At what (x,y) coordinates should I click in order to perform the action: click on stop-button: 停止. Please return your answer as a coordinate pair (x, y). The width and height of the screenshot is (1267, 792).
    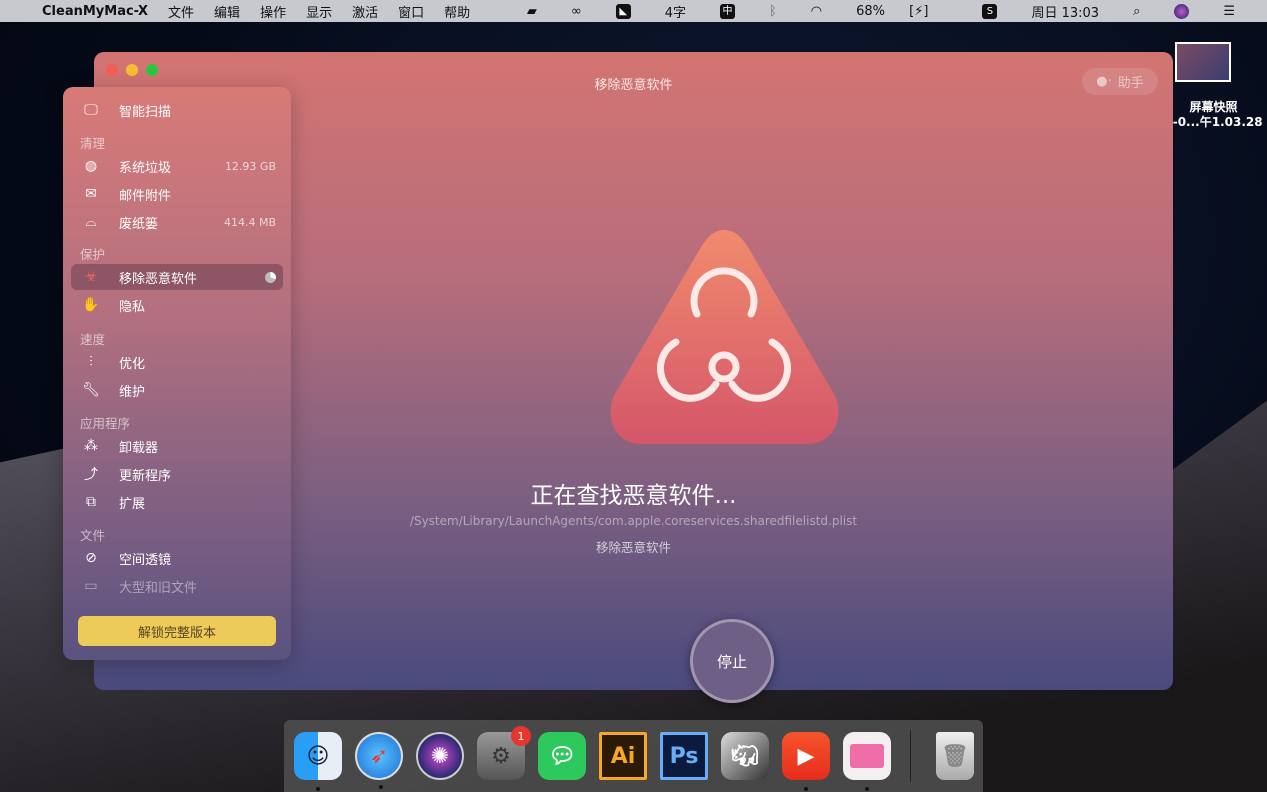
    Looking at the image, I should click on (732, 661).